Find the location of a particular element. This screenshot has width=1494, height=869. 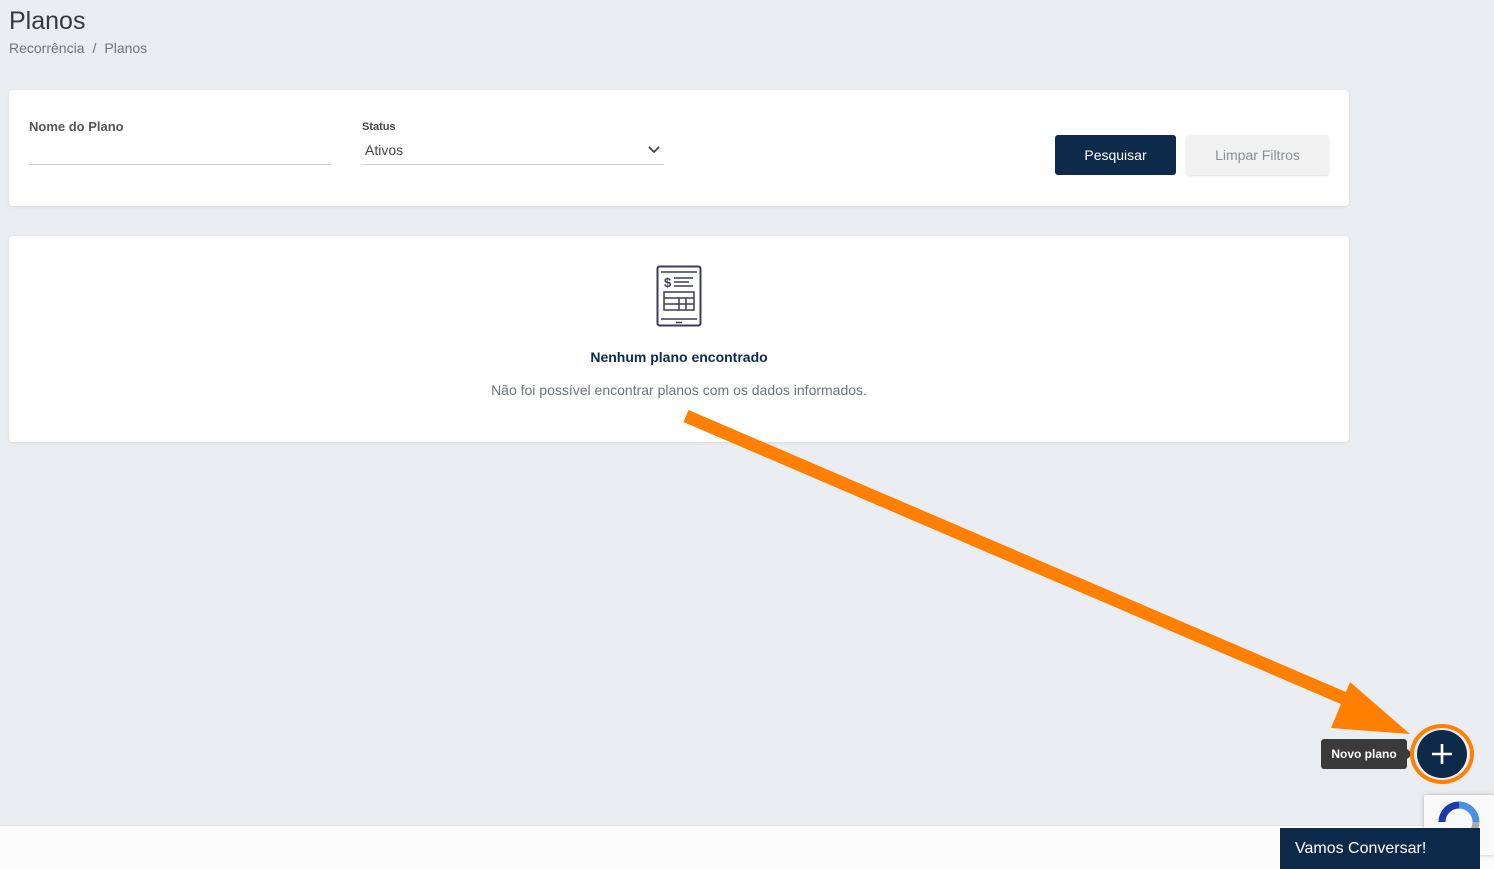

status-selected-value: Ativos is located at coordinates (384, 150).